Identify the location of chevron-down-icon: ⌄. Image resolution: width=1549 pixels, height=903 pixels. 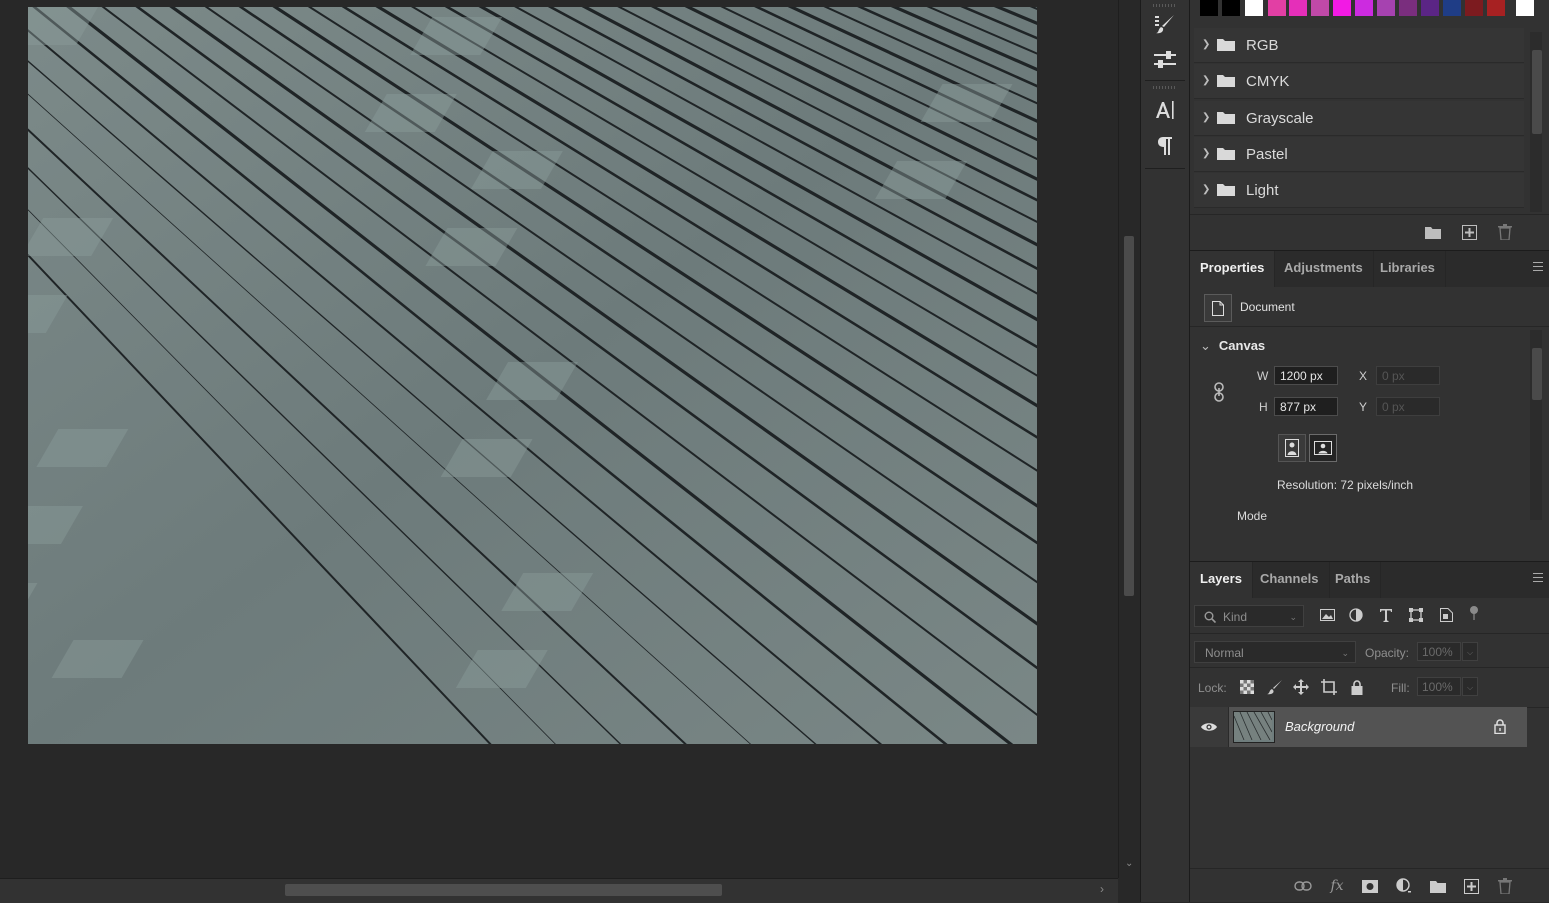
(1205, 346).